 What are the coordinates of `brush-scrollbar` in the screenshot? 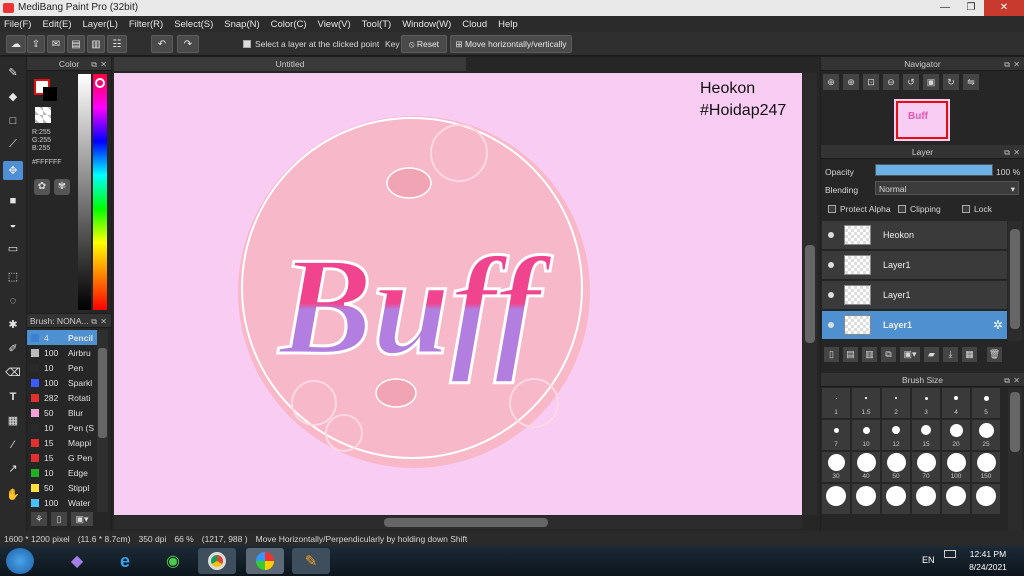 It's located at (102, 421).